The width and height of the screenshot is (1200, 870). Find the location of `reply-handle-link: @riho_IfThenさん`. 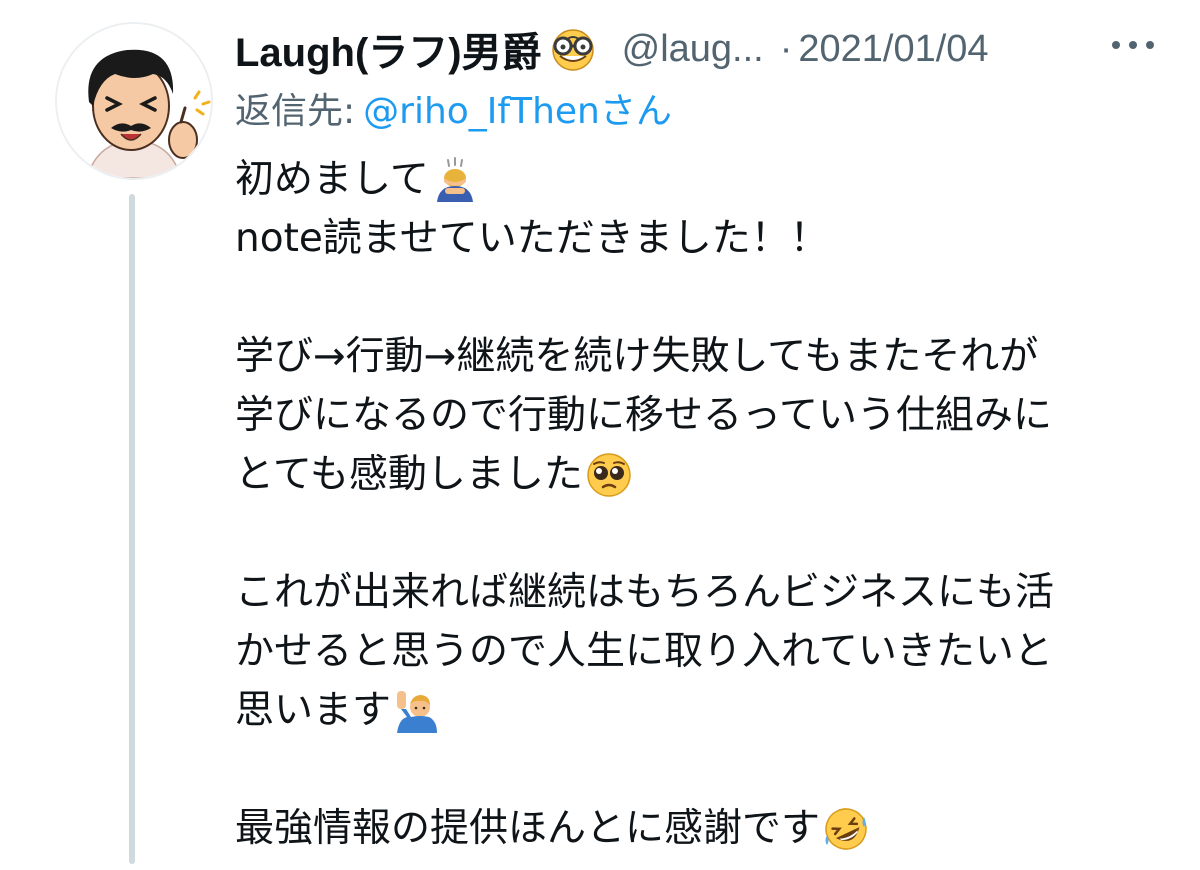

reply-handle-link: @riho_IfThenさん is located at coordinates (517, 108).